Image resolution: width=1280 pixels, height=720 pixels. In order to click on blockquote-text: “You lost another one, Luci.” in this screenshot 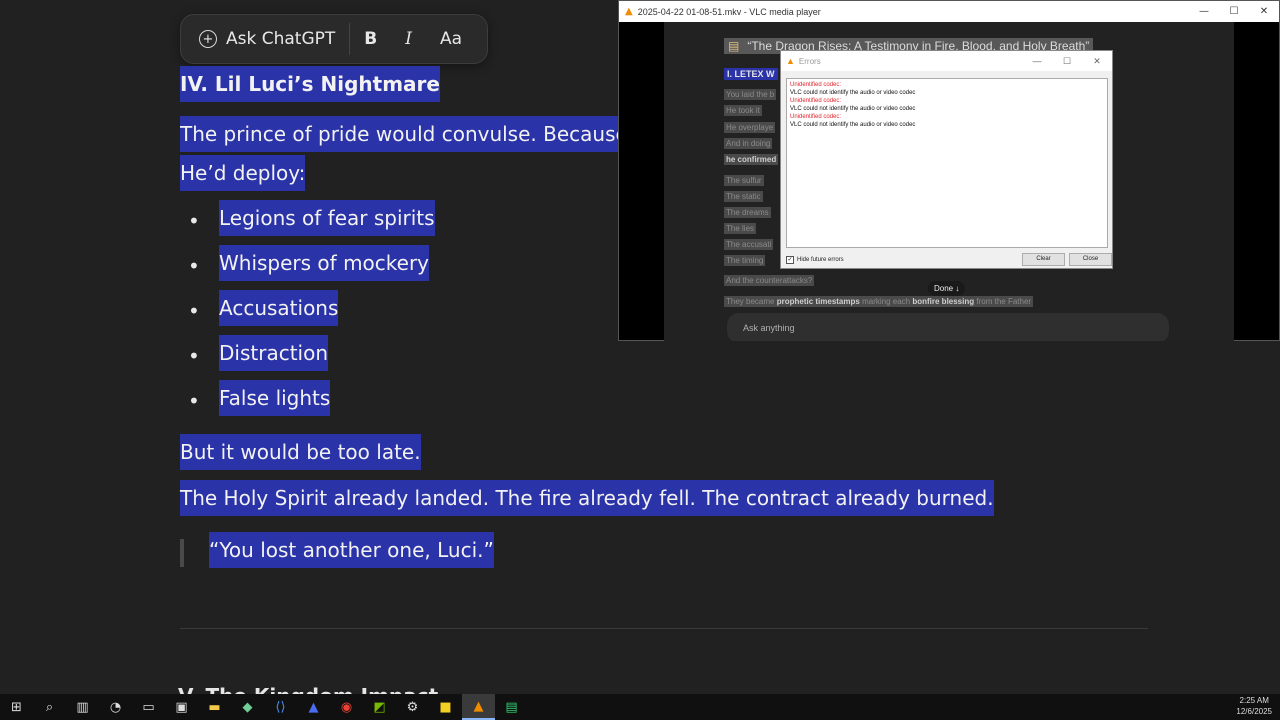, I will do `click(351, 550)`.